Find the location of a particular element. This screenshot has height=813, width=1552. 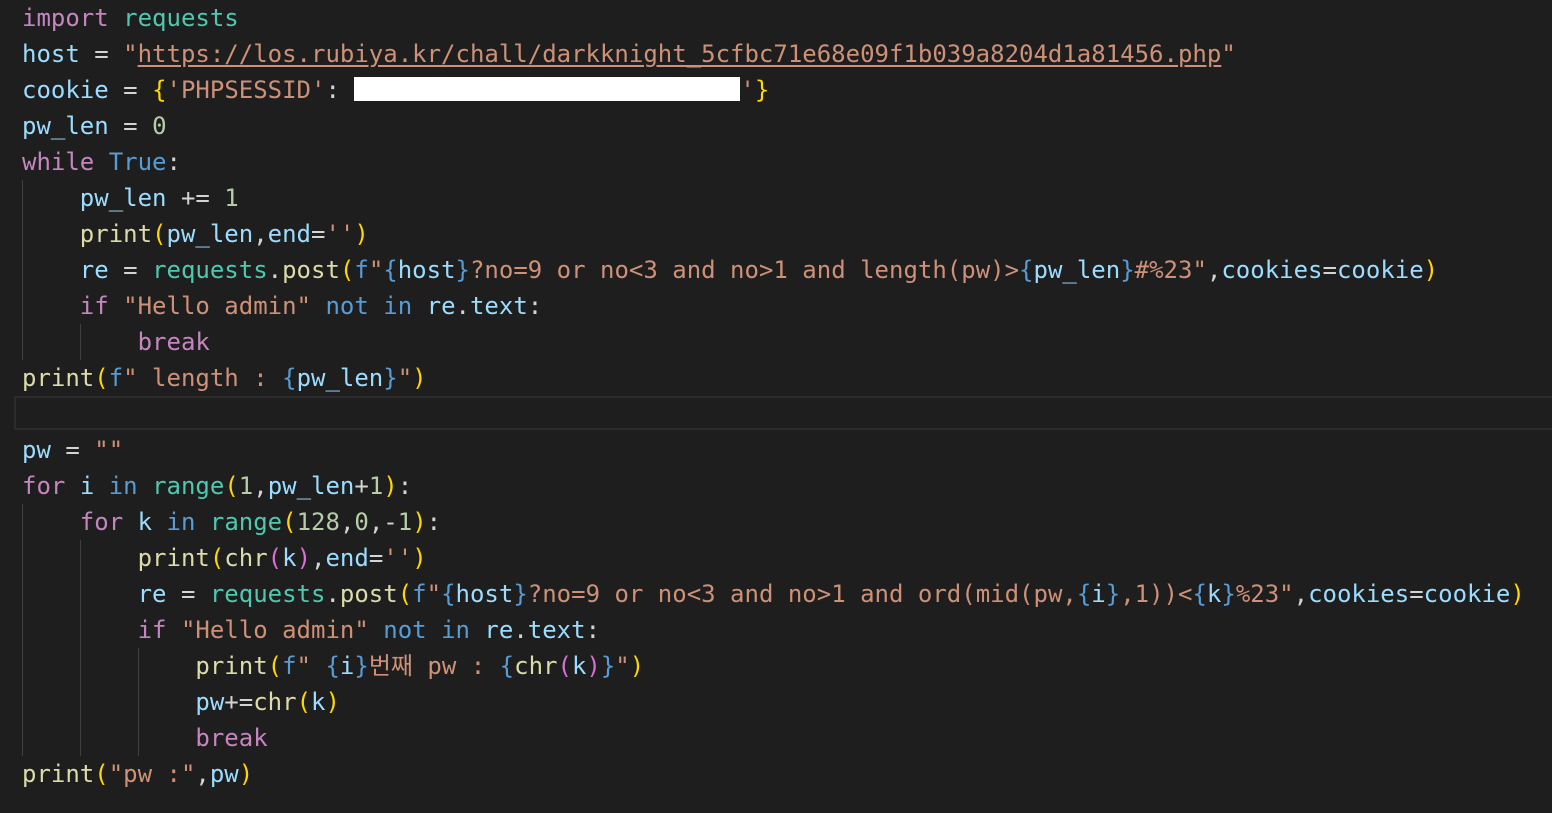

code-line-3: cookie = {'PHPSESSID': '} is located at coordinates (395, 90).